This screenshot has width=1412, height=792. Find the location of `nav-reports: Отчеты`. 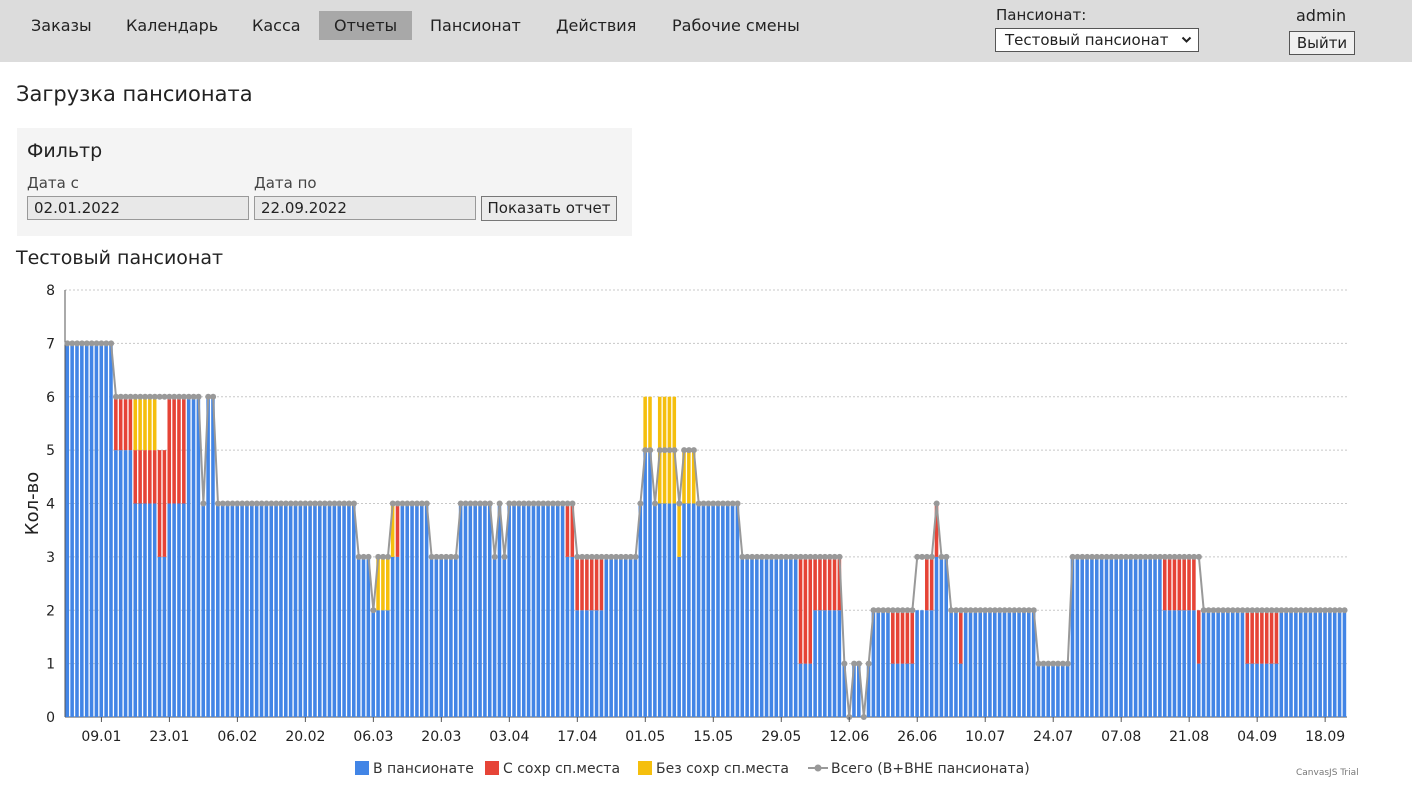

nav-reports: Отчеты is located at coordinates (366, 25).